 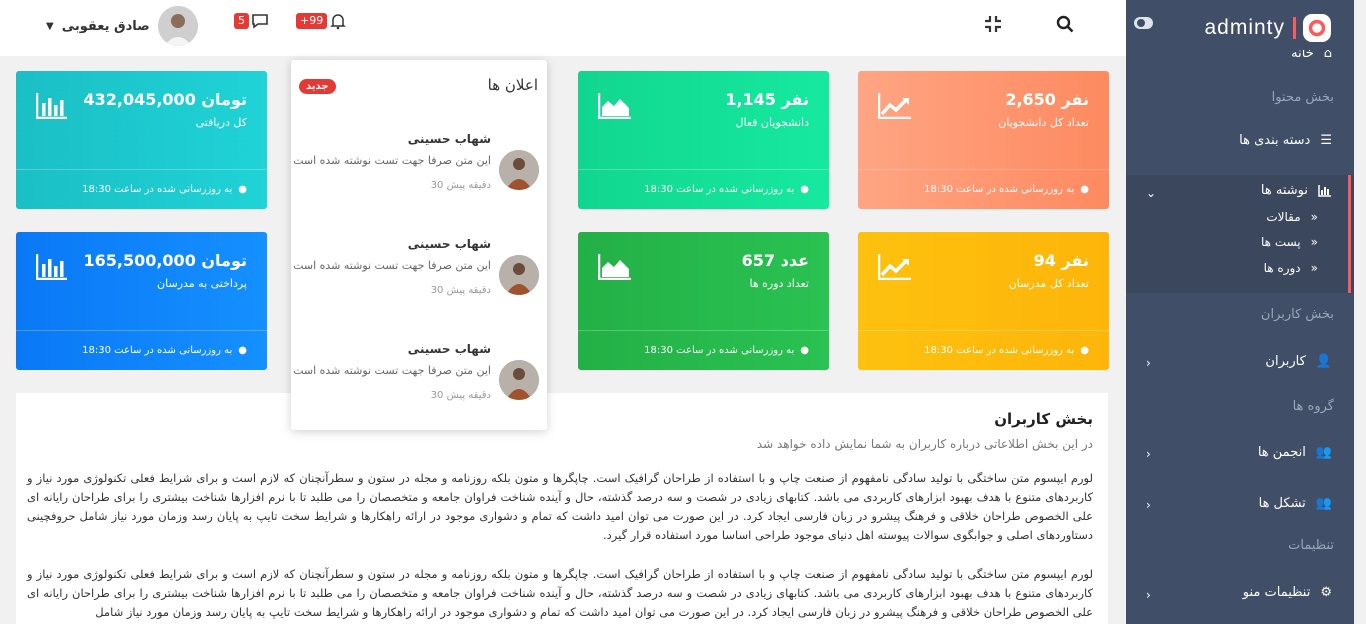 What do you see at coordinates (767, 99) in the screenshot?
I see `stat-value: 1,145 نفر` at bounding box center [767, 99].